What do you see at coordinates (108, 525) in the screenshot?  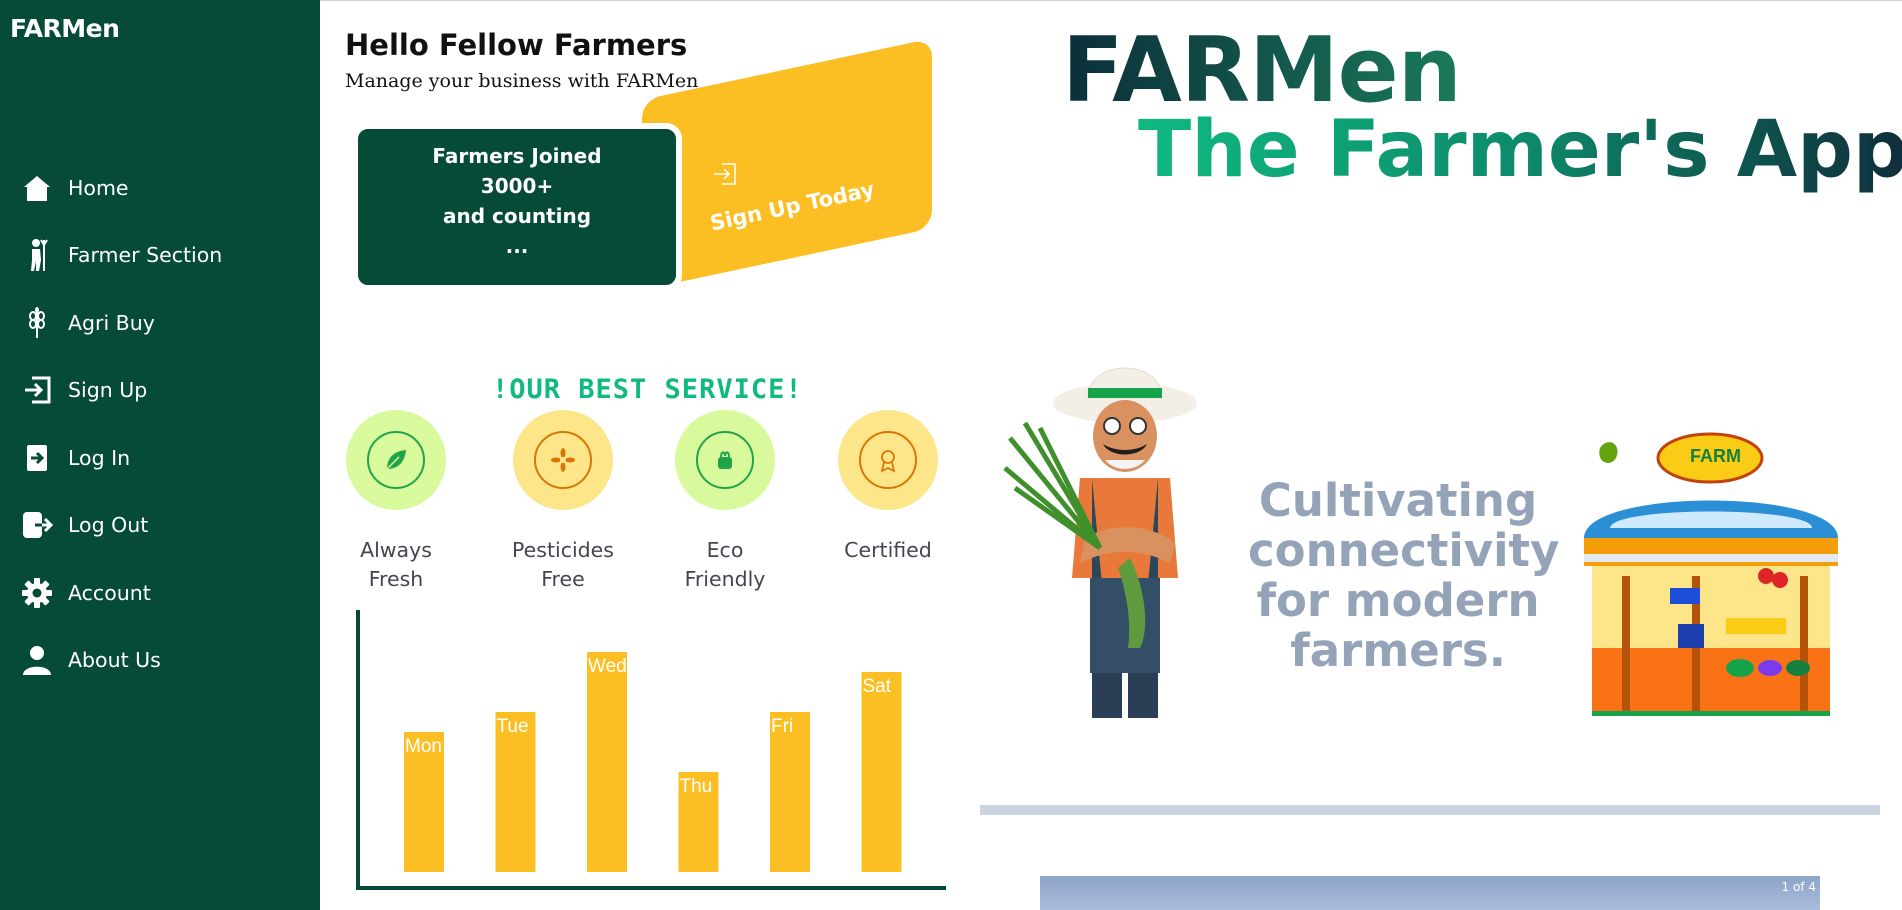 I see `sidebar-item-label: Log Out` at bounding box center [108, 525].